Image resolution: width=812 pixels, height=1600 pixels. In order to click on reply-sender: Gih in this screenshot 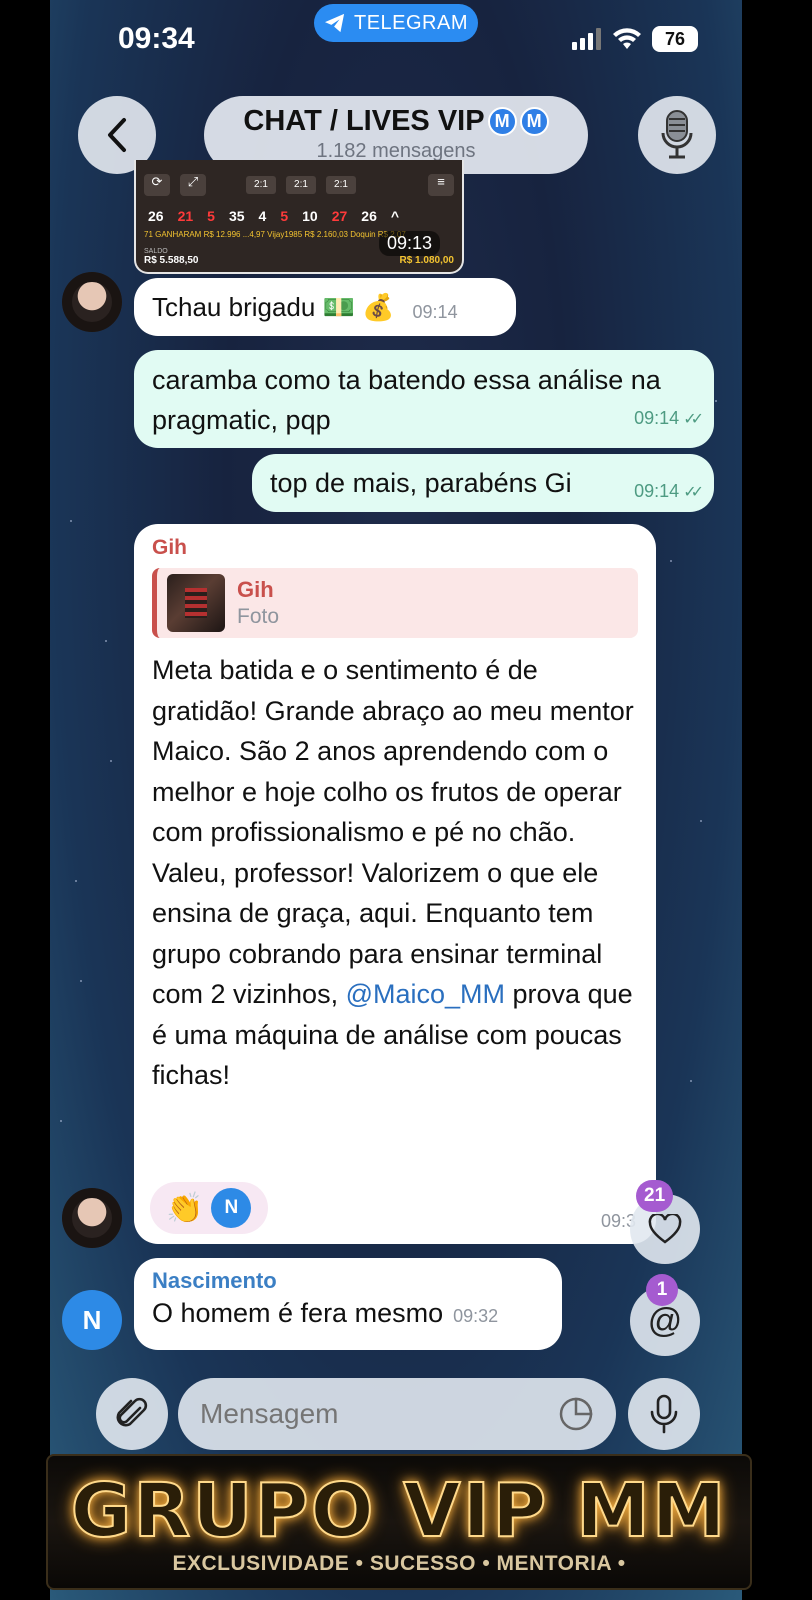, I will do `click(255, 589)`.